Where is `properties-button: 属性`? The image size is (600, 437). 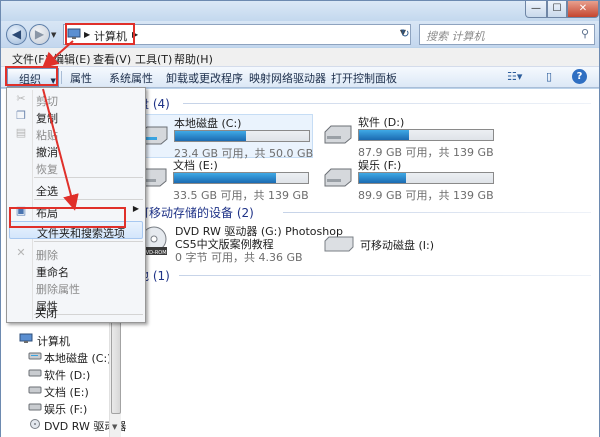 properties-button: 属性 is located at coordinates (81, 78).